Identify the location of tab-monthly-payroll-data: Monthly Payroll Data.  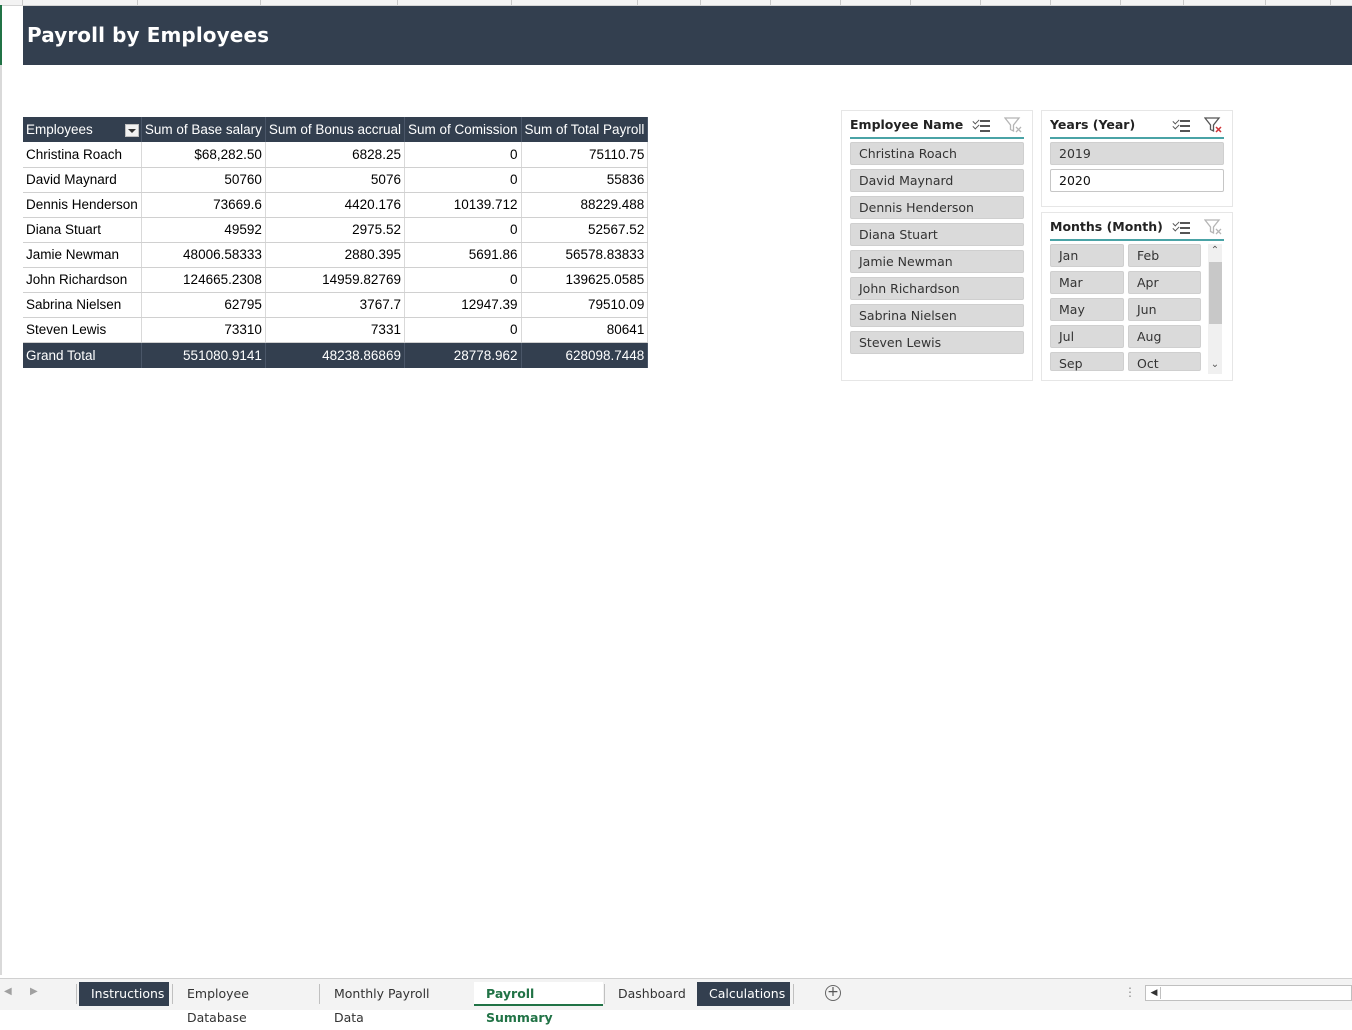
(396, 1003).